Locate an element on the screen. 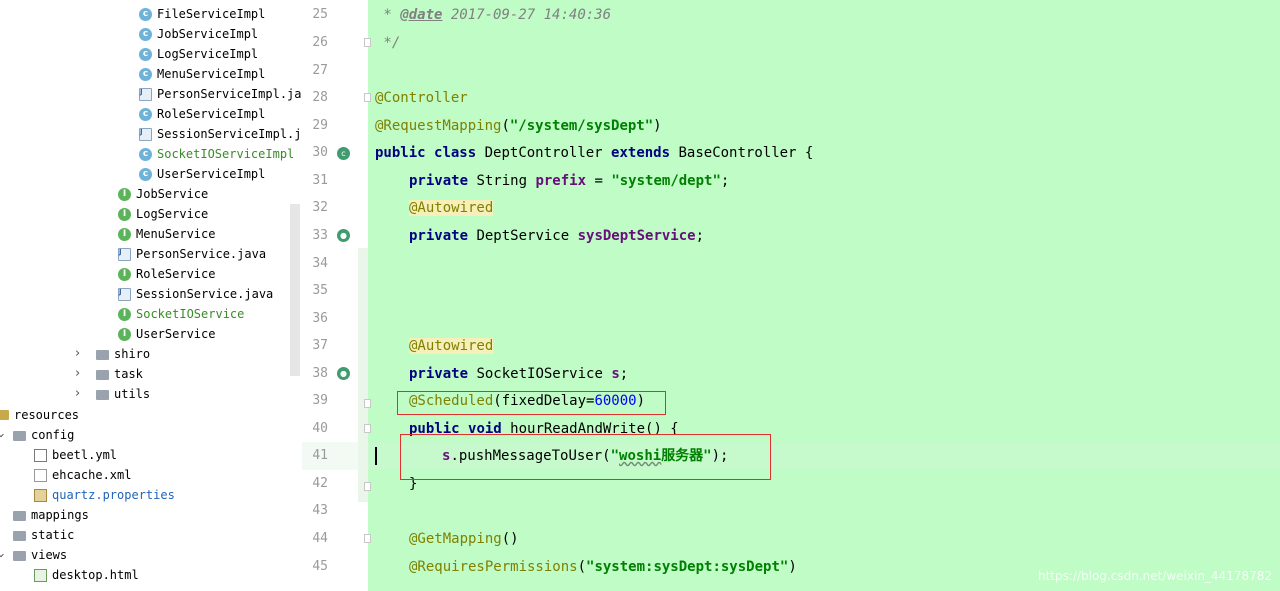  tree-item: c MenuServiceImpl is located at coordinates (202, 74).